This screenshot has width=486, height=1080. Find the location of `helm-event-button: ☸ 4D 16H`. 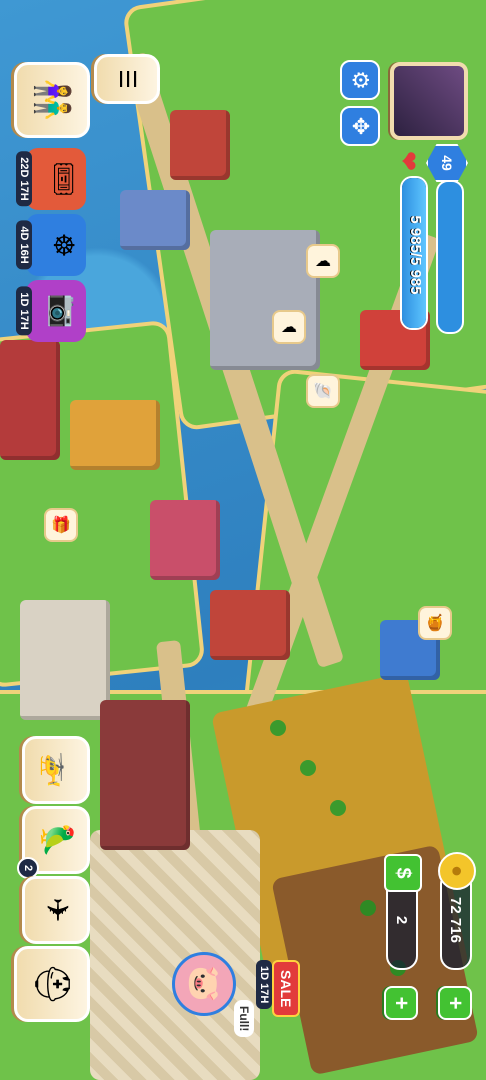

helm-event-button: ☸ 4D 16H is located at coordinates (51, 245).